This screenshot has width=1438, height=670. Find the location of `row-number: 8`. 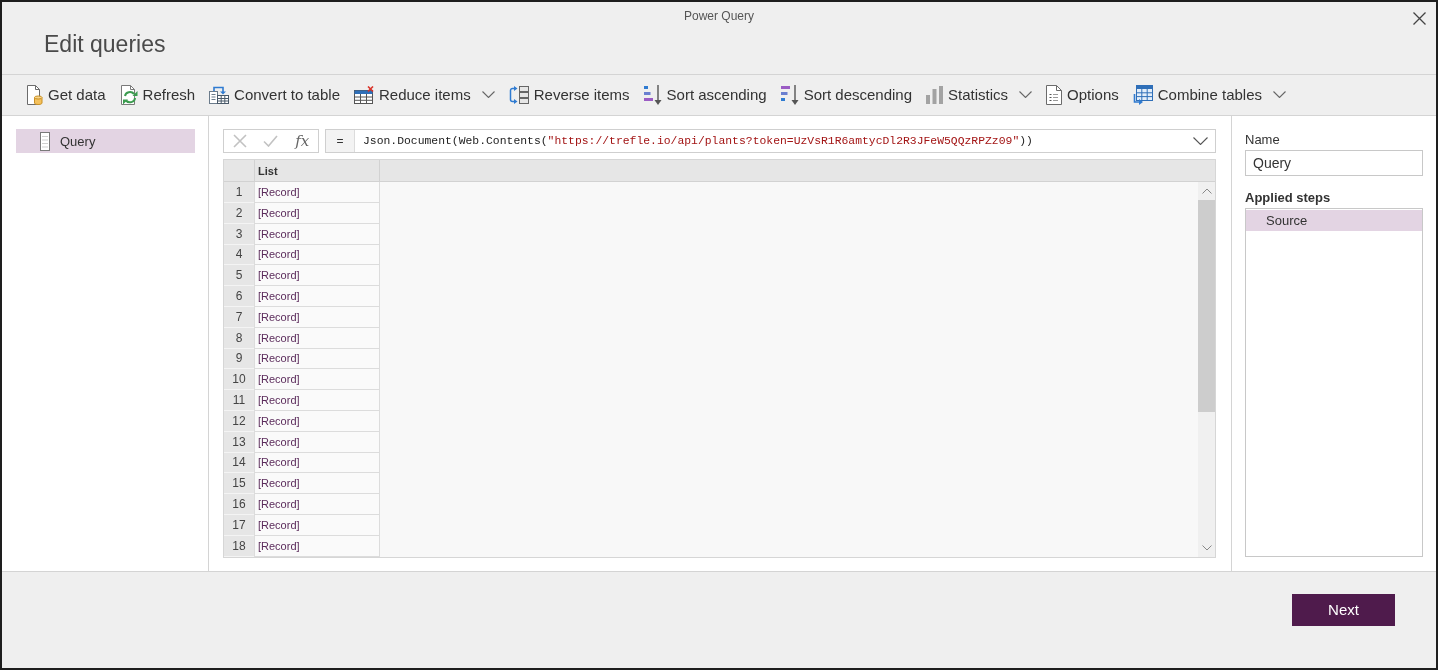

row-number: 8 is located at coordinates (239, 338).